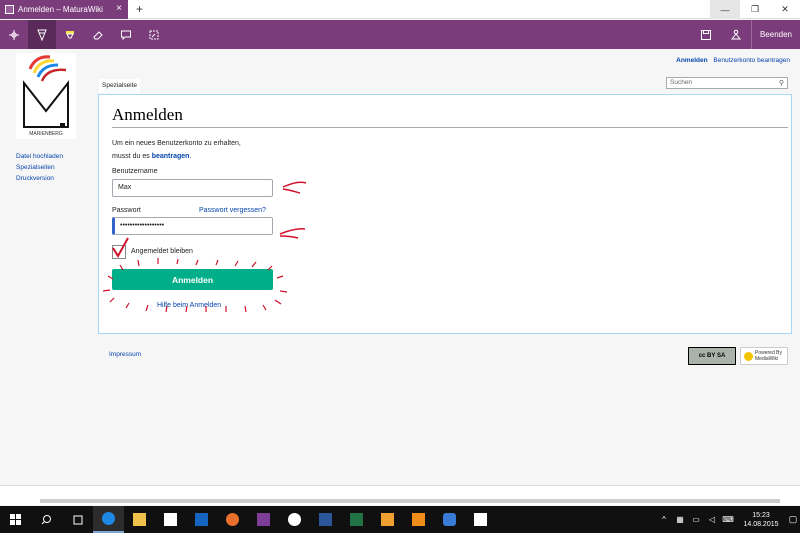 The image size is (800, 533). What do you see at coordinates (126, 210) in the screenshot?
I see `password-label: Passwort` at bounding box center [126, 210].